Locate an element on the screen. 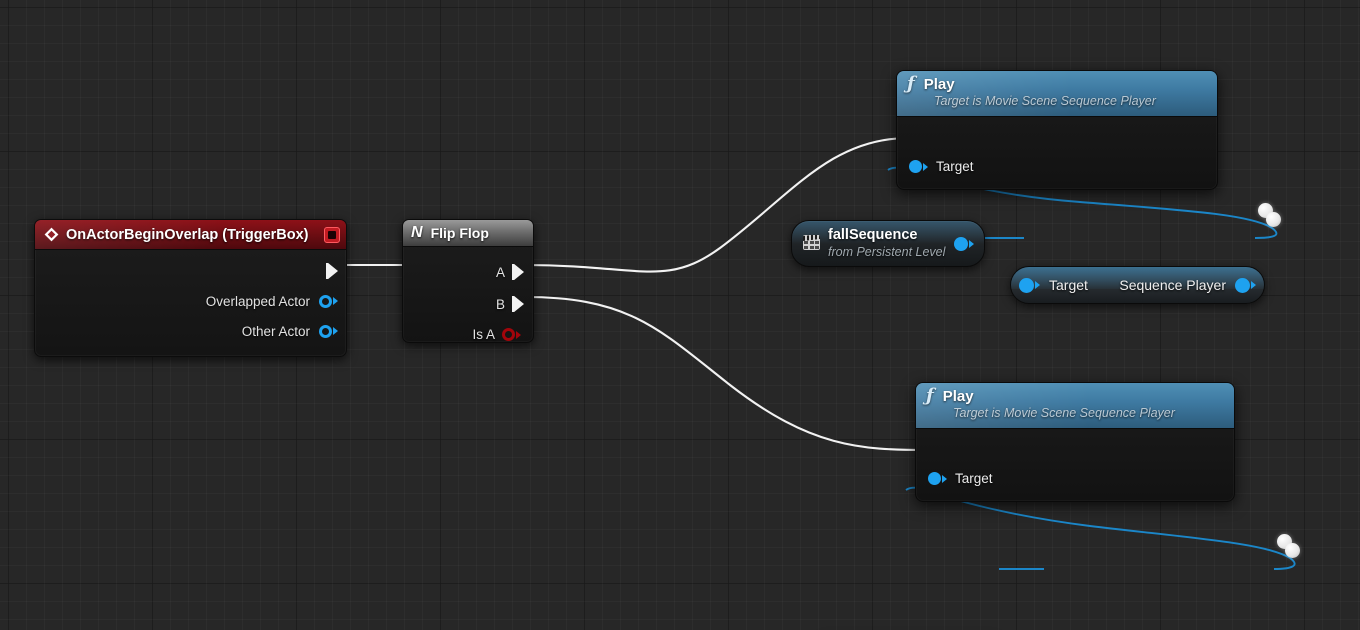 Image resolution: width=1360 pixels, height=630 pixels. flipflop-output-a: A is located at coordinates (510, 272).